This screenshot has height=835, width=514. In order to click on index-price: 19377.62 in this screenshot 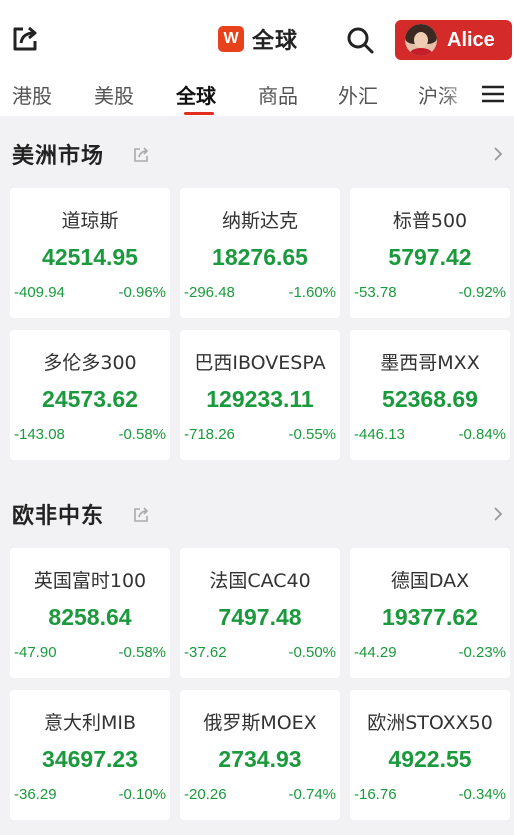, I will do `click(430, 617)`.